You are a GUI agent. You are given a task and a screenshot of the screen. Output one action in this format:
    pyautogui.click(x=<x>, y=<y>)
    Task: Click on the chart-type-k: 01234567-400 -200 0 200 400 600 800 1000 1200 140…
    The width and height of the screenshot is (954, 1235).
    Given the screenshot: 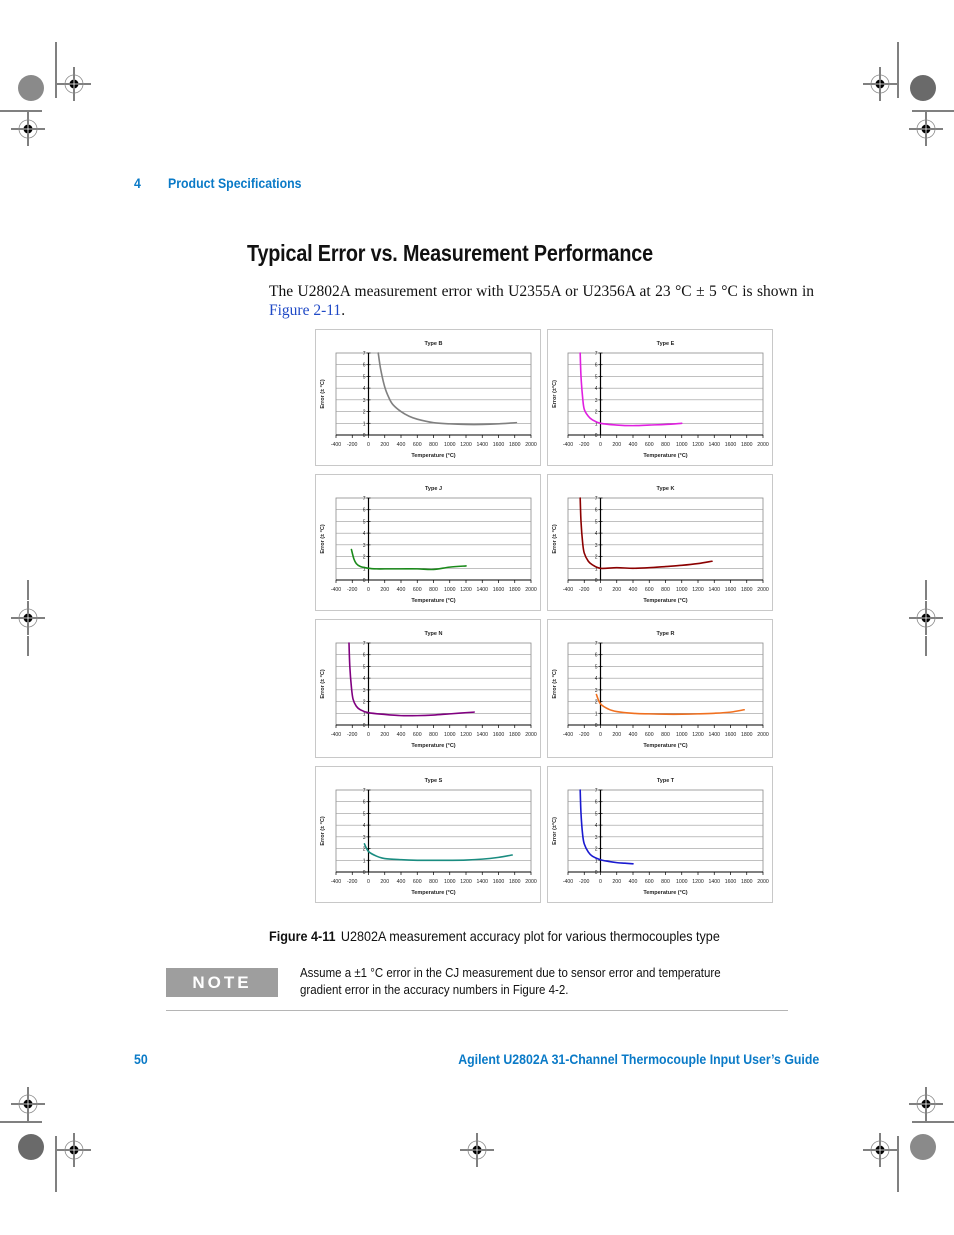 What is the action you would take?
    pyautogui.click(x=660, y=542)
    